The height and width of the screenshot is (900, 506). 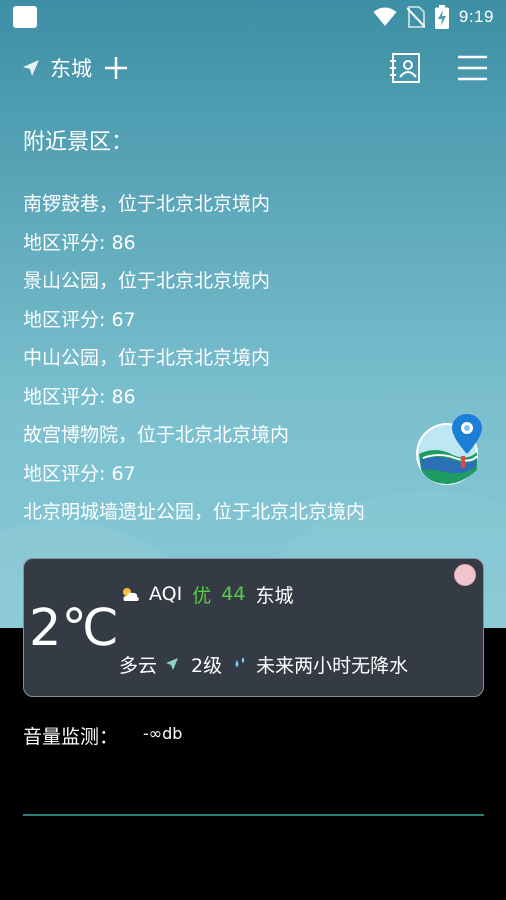 What do you see at coordinates (258, 282) in the screenshot?
I see `attraction-name: 景山公园，位于北京北京境内` at bounding box center [258, 282].